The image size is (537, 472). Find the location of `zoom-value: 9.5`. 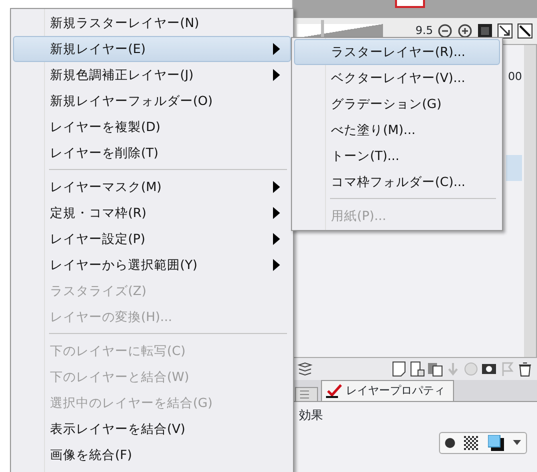

zoom-value: 9.5 is located at coordinates (424, 30).